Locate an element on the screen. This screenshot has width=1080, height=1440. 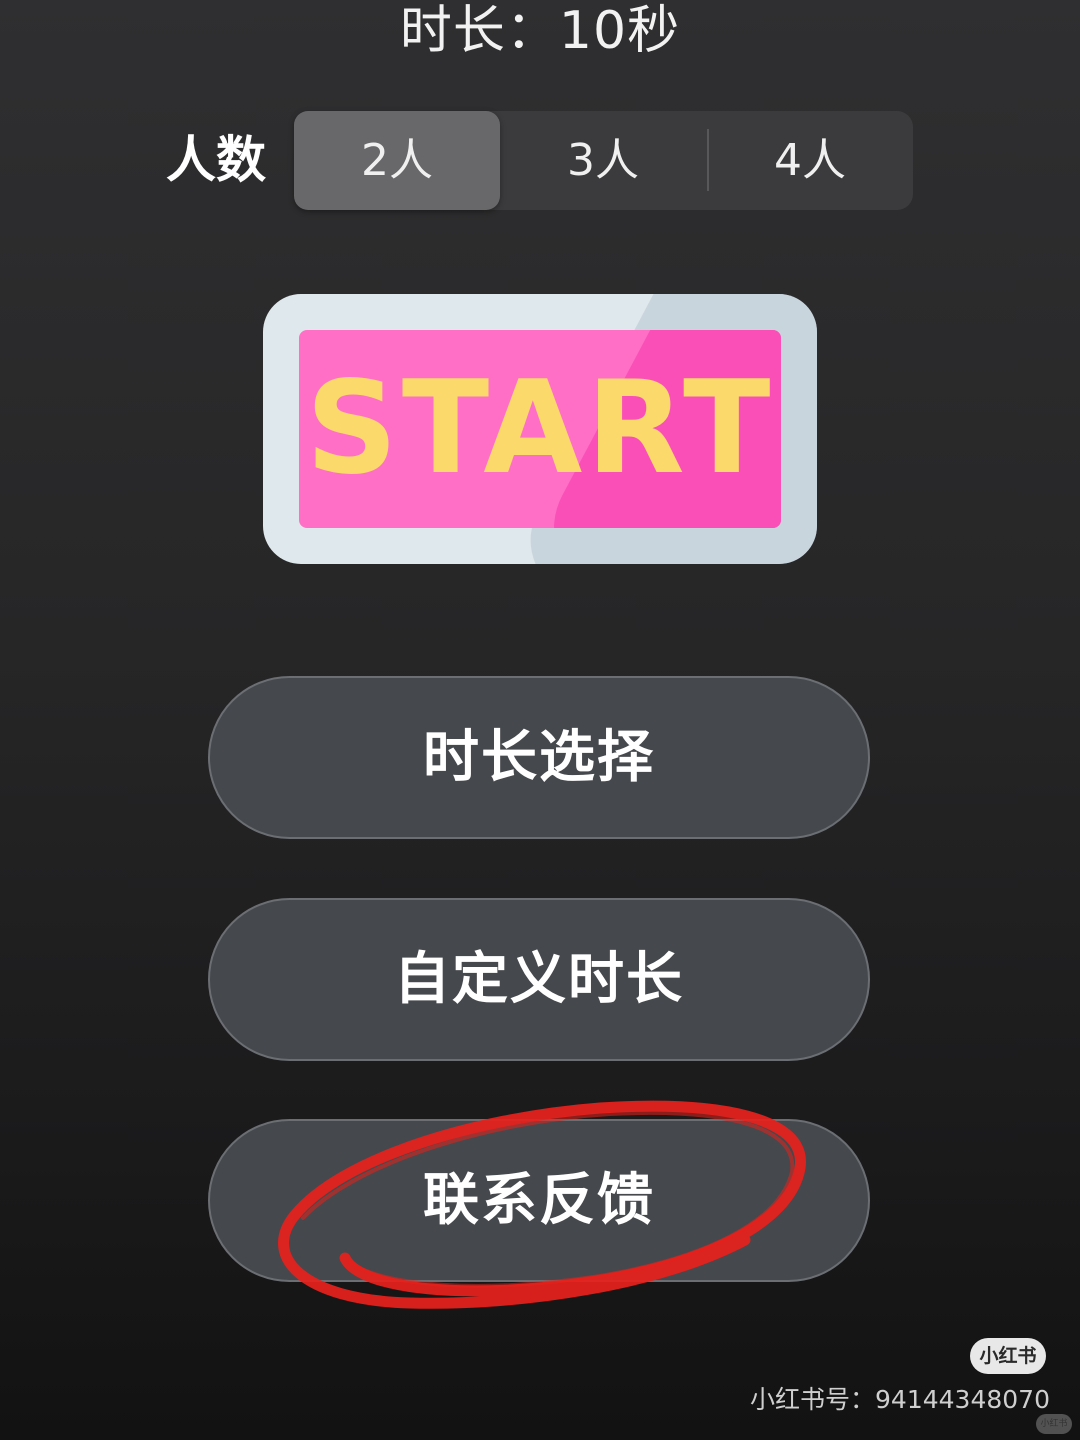
segment-4-players: 4人 is located at coordinates (810, 160).